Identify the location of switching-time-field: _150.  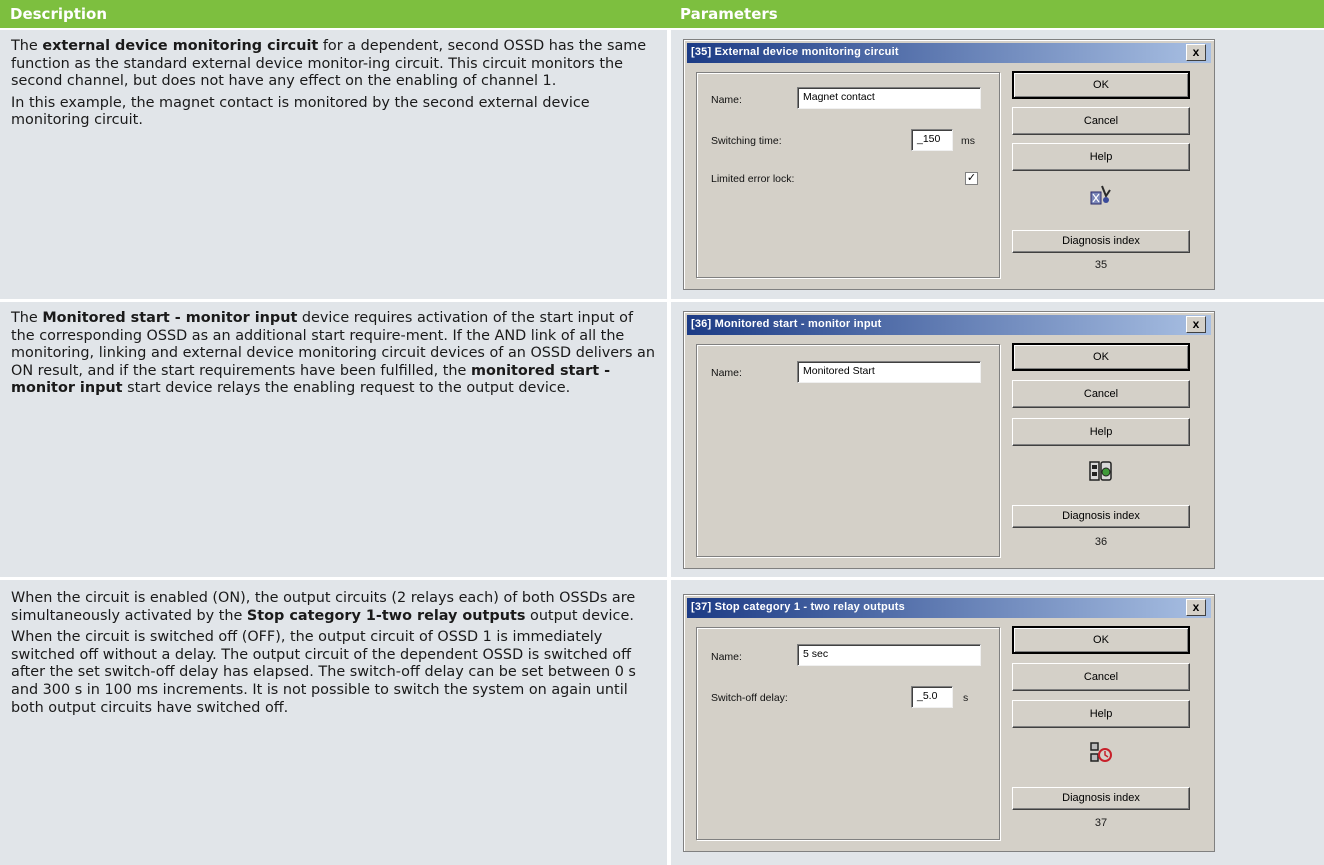
(932, 140).